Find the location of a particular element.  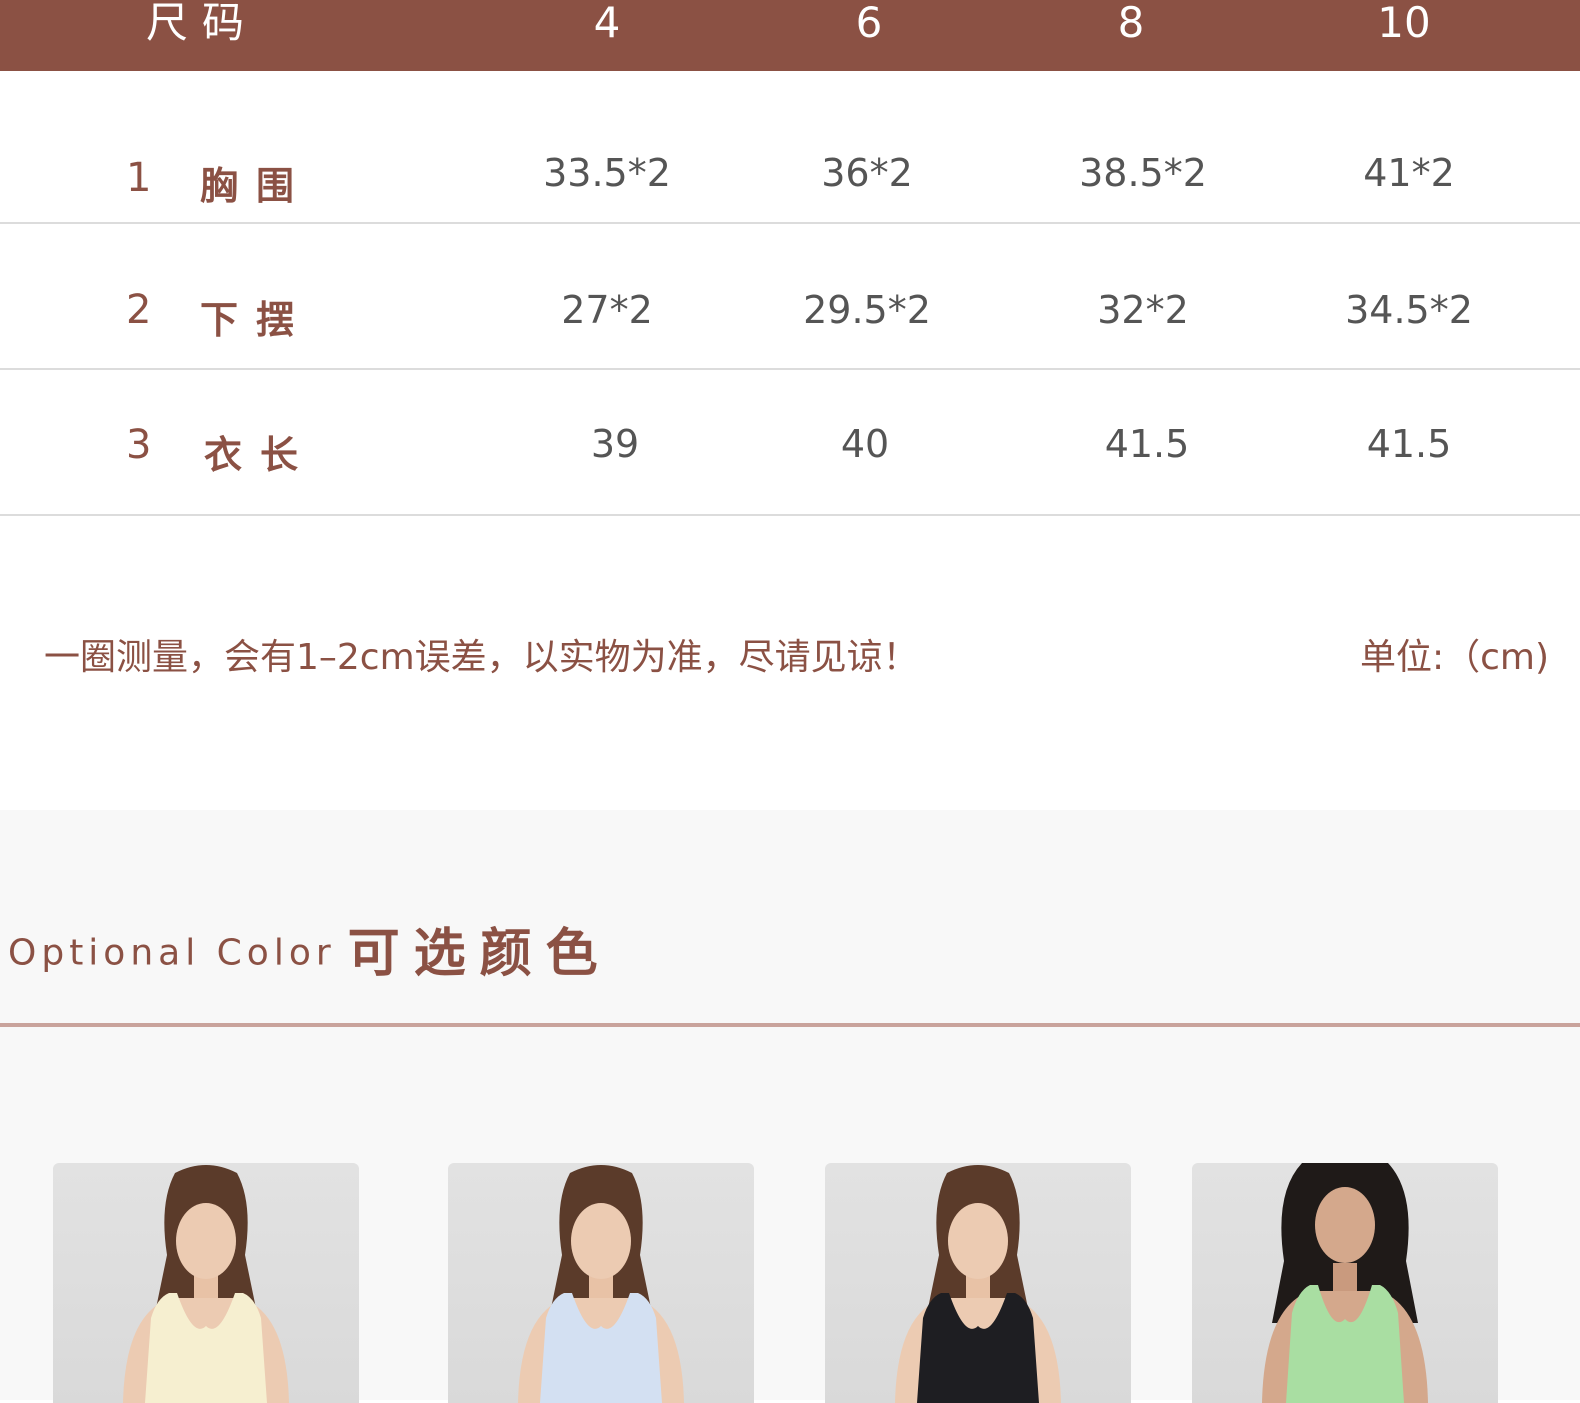

row-number: 1 is located at coordinates (139, 178).